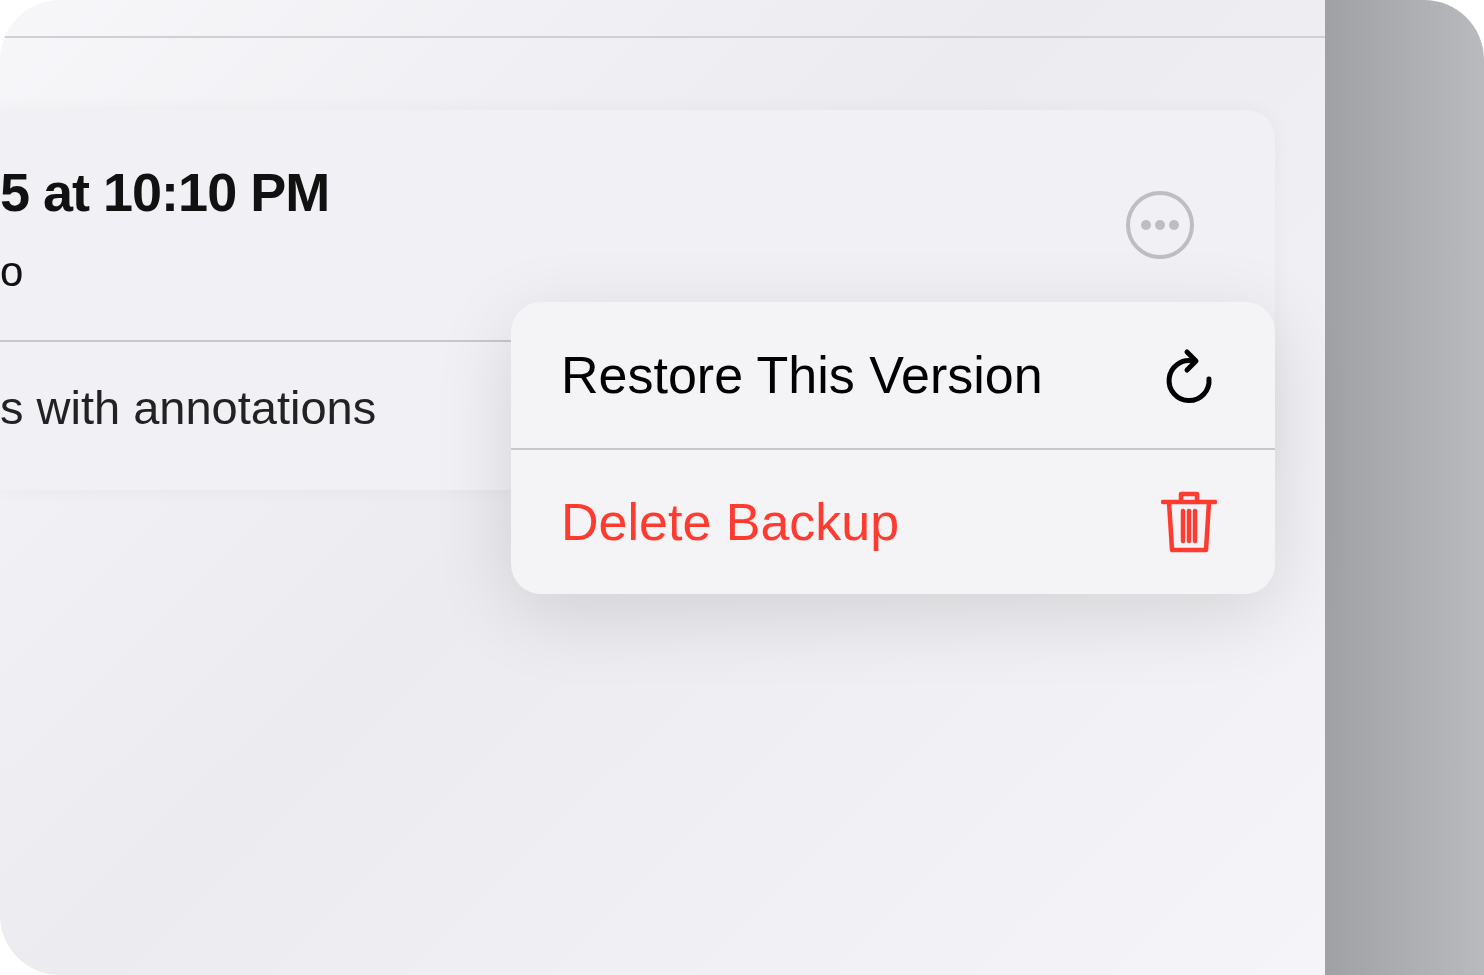  What do you see at coordinates (1160, 225) in the screenshot?
I see `more-icon` at bounding box center [1160, 225].